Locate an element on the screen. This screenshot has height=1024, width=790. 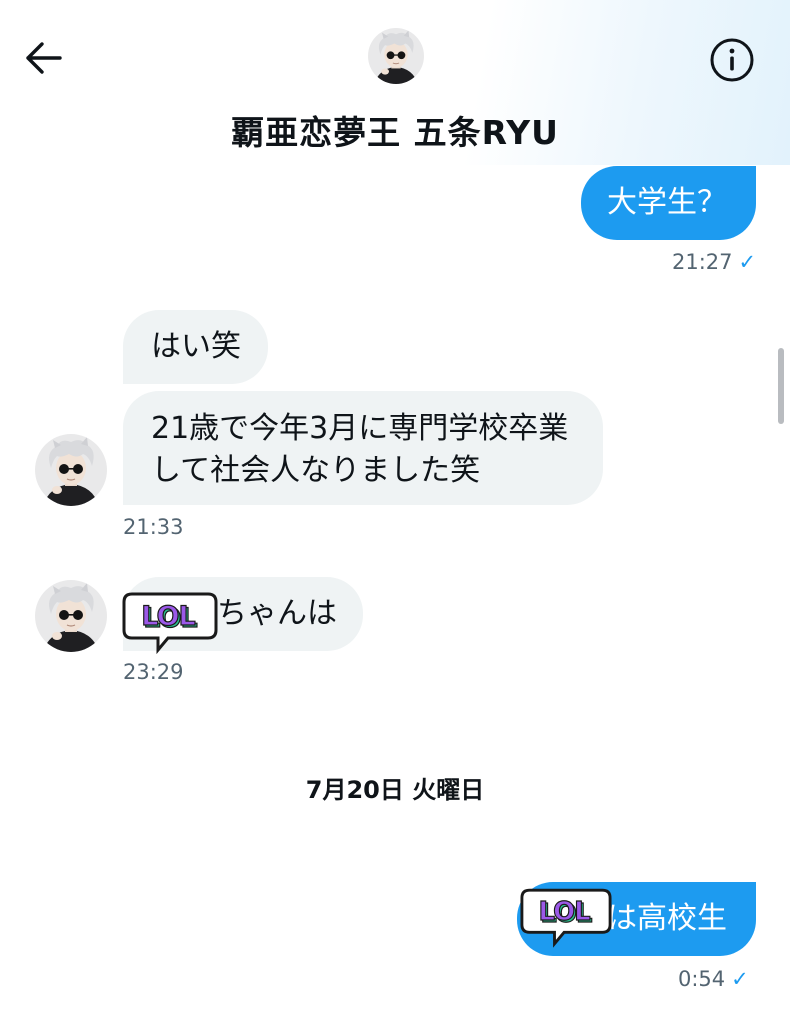
message-text: は高校生 is located at coordinates (667, 918).